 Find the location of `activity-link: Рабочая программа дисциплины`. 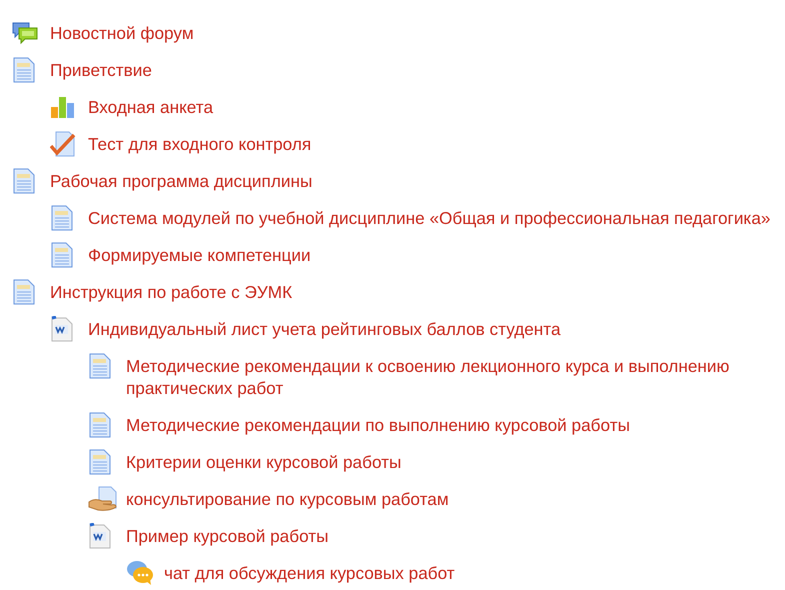

activity-link: Рабочая программа дисциплины is located at coordinates (183, 181).